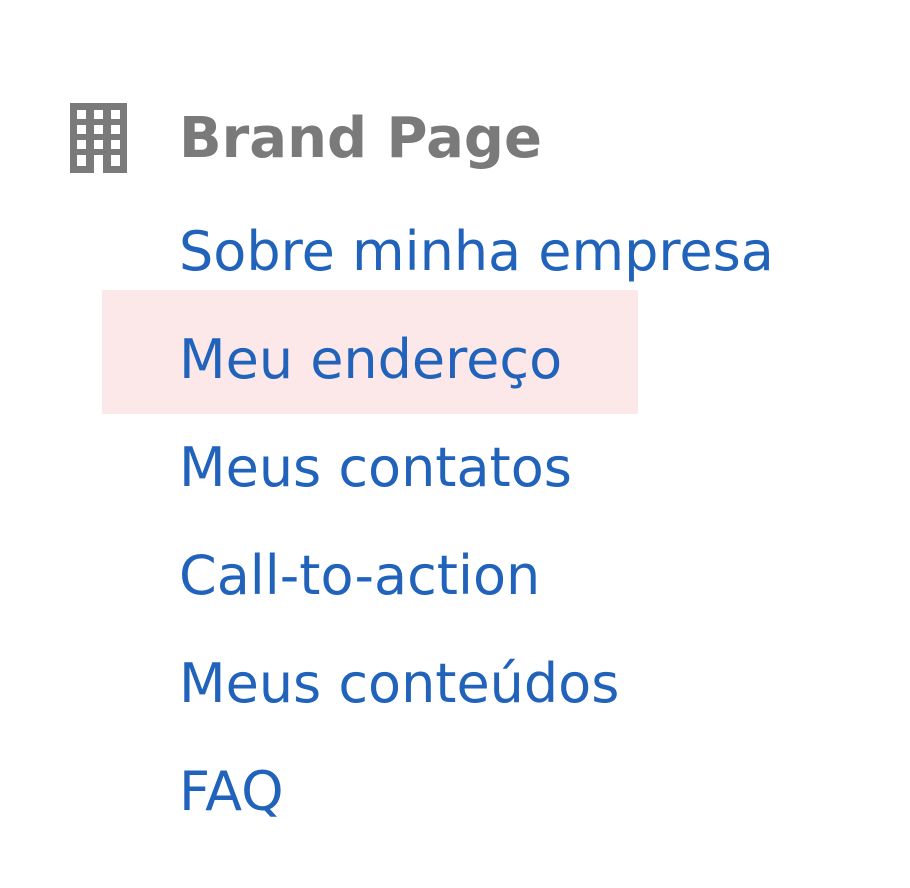 The height and width of the screenshot is (888, 910). I want to click on nav-link-meu-endereco: Meu endereço, so click(370, 360).